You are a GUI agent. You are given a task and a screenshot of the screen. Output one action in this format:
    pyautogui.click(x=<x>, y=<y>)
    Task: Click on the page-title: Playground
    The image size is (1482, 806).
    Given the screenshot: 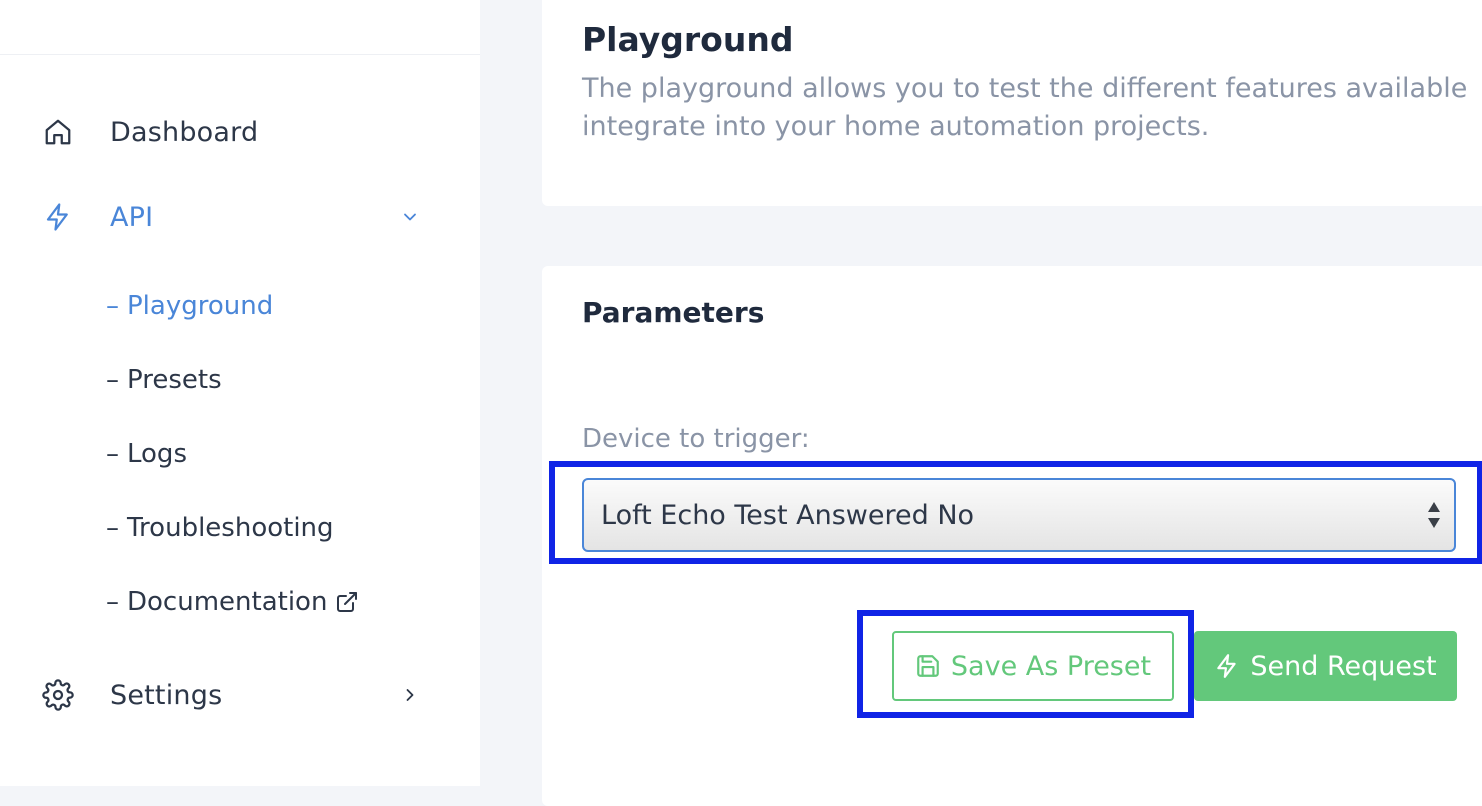 What is the action you would take?
    pyautogui.click(x=688, y=39)
    